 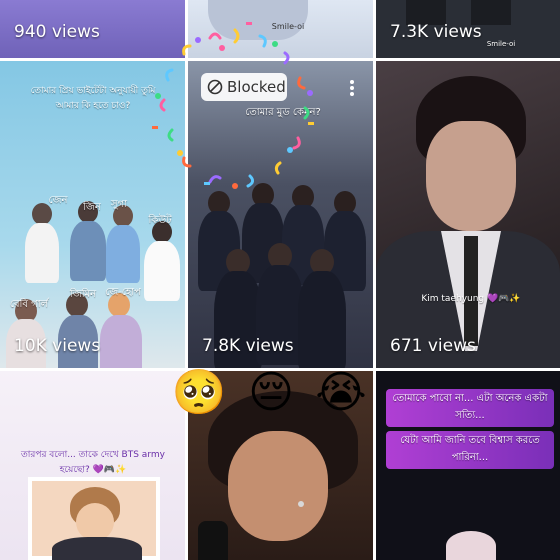 What do you see at coordinates (57, 346) in the screenshot?
I see `views-count: 10K views` at bounding box center [57, 346].